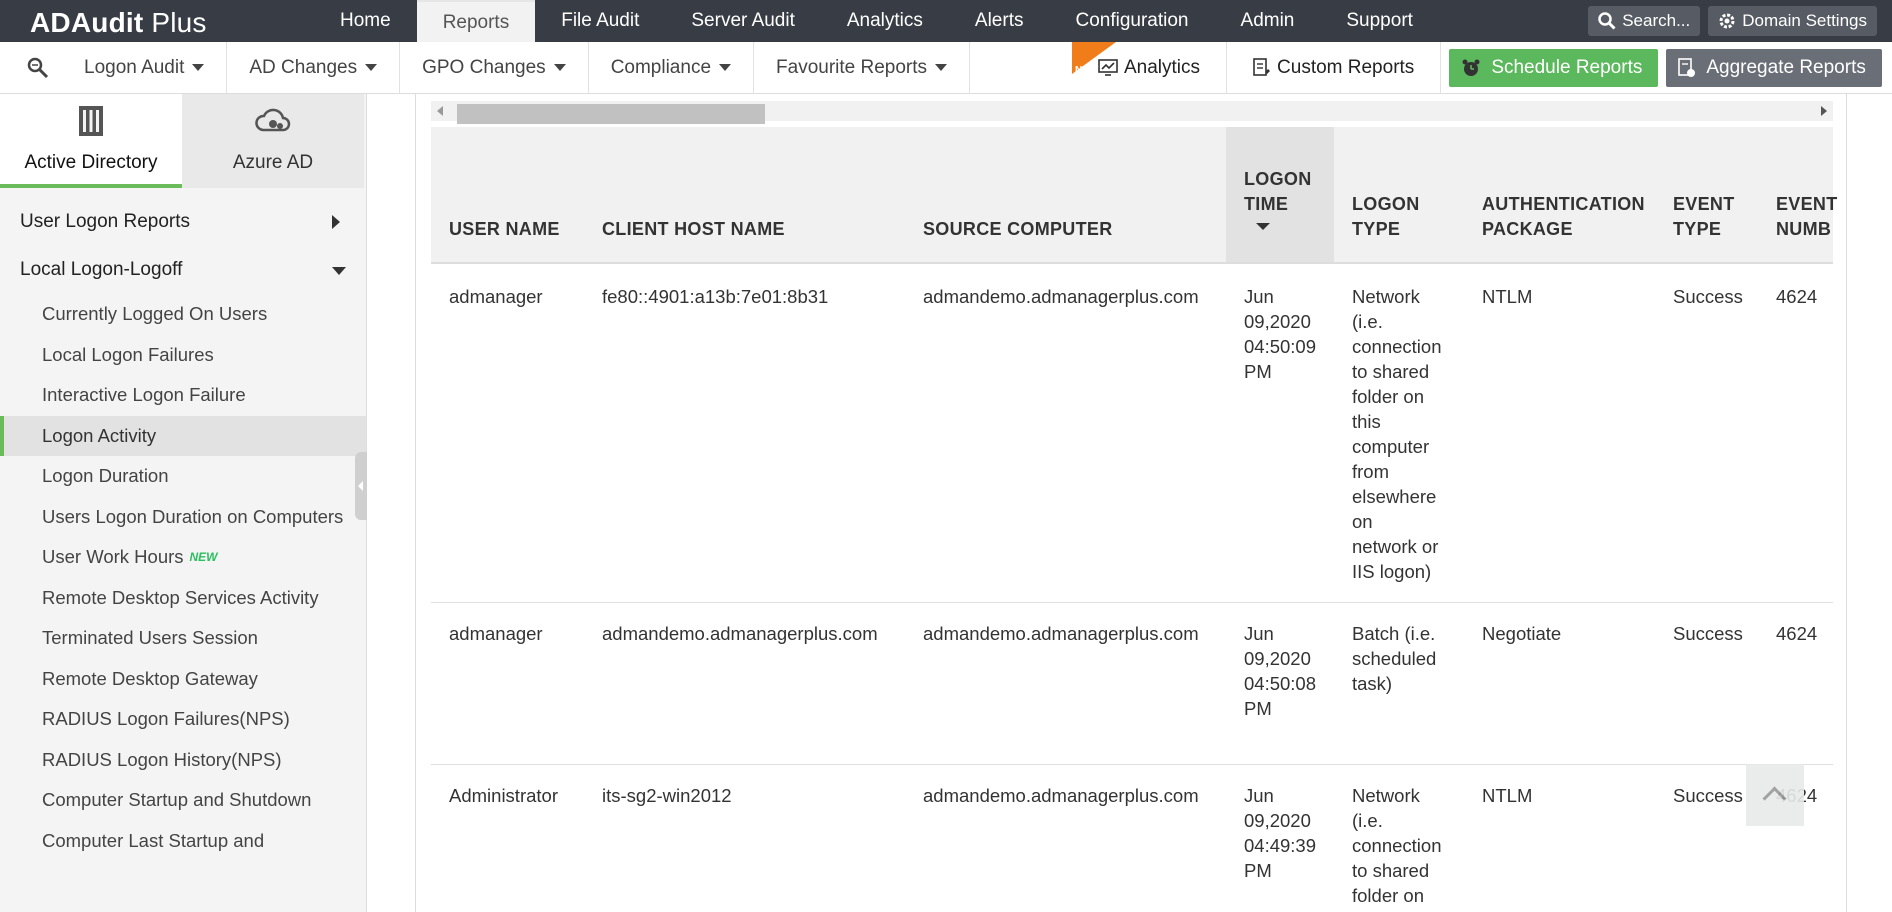 This screenshot has width=1892, height=912. What do you see at coordinates (743, 21) in the screenshot?
I see `tab-server-audit: Server Audit` at bounding box center [743, 21].